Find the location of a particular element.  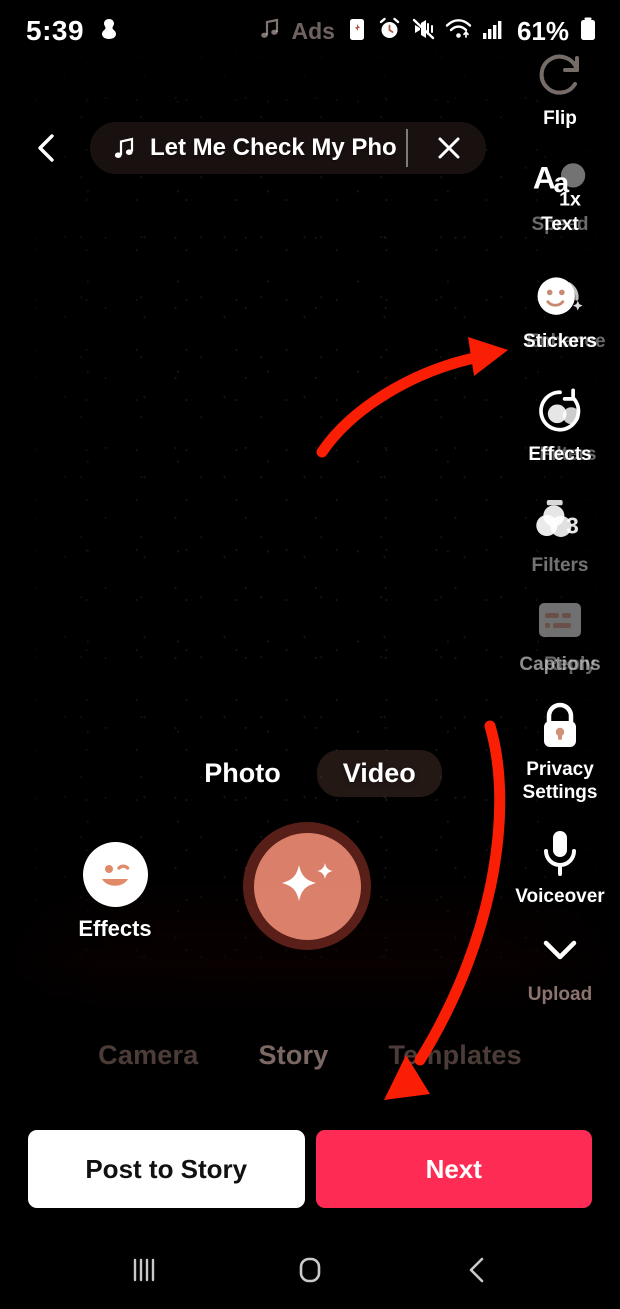

nav-back-icon is located at coordinates (477, 1270).